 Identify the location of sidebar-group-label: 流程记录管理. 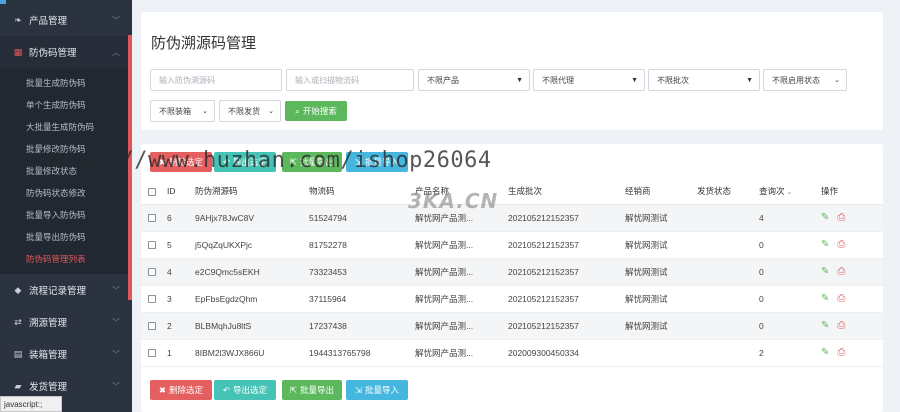
(58, 291).